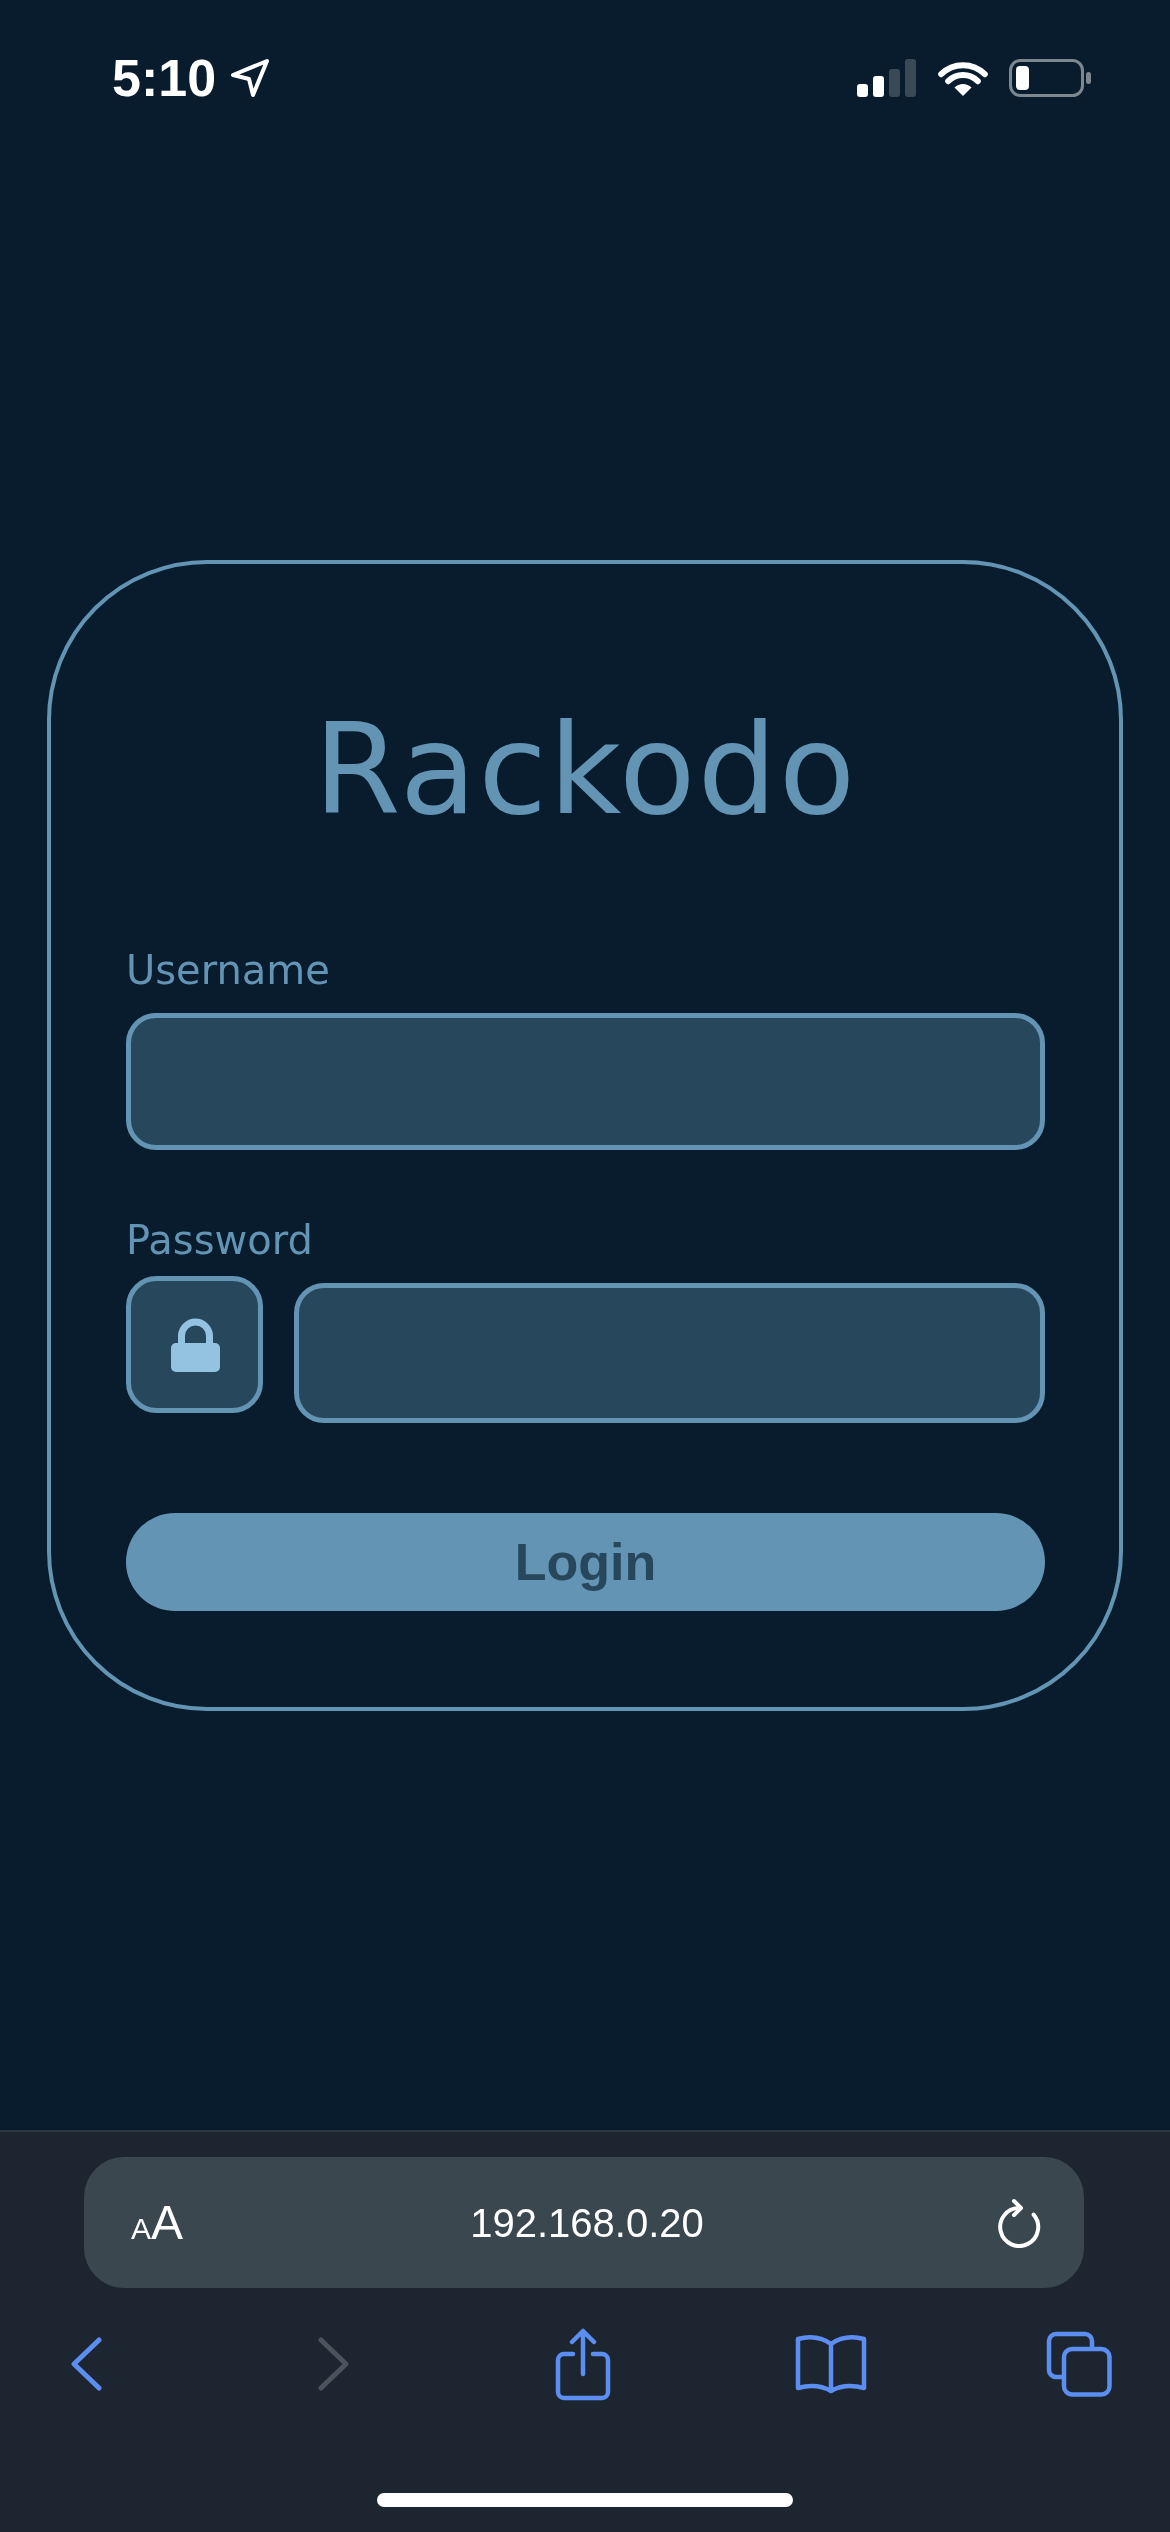 The image size is (1170, 2532). Describe the element at coordinates (587, 2223) in the screenshot. I see `url-text: 192.168.0.20` at that location.